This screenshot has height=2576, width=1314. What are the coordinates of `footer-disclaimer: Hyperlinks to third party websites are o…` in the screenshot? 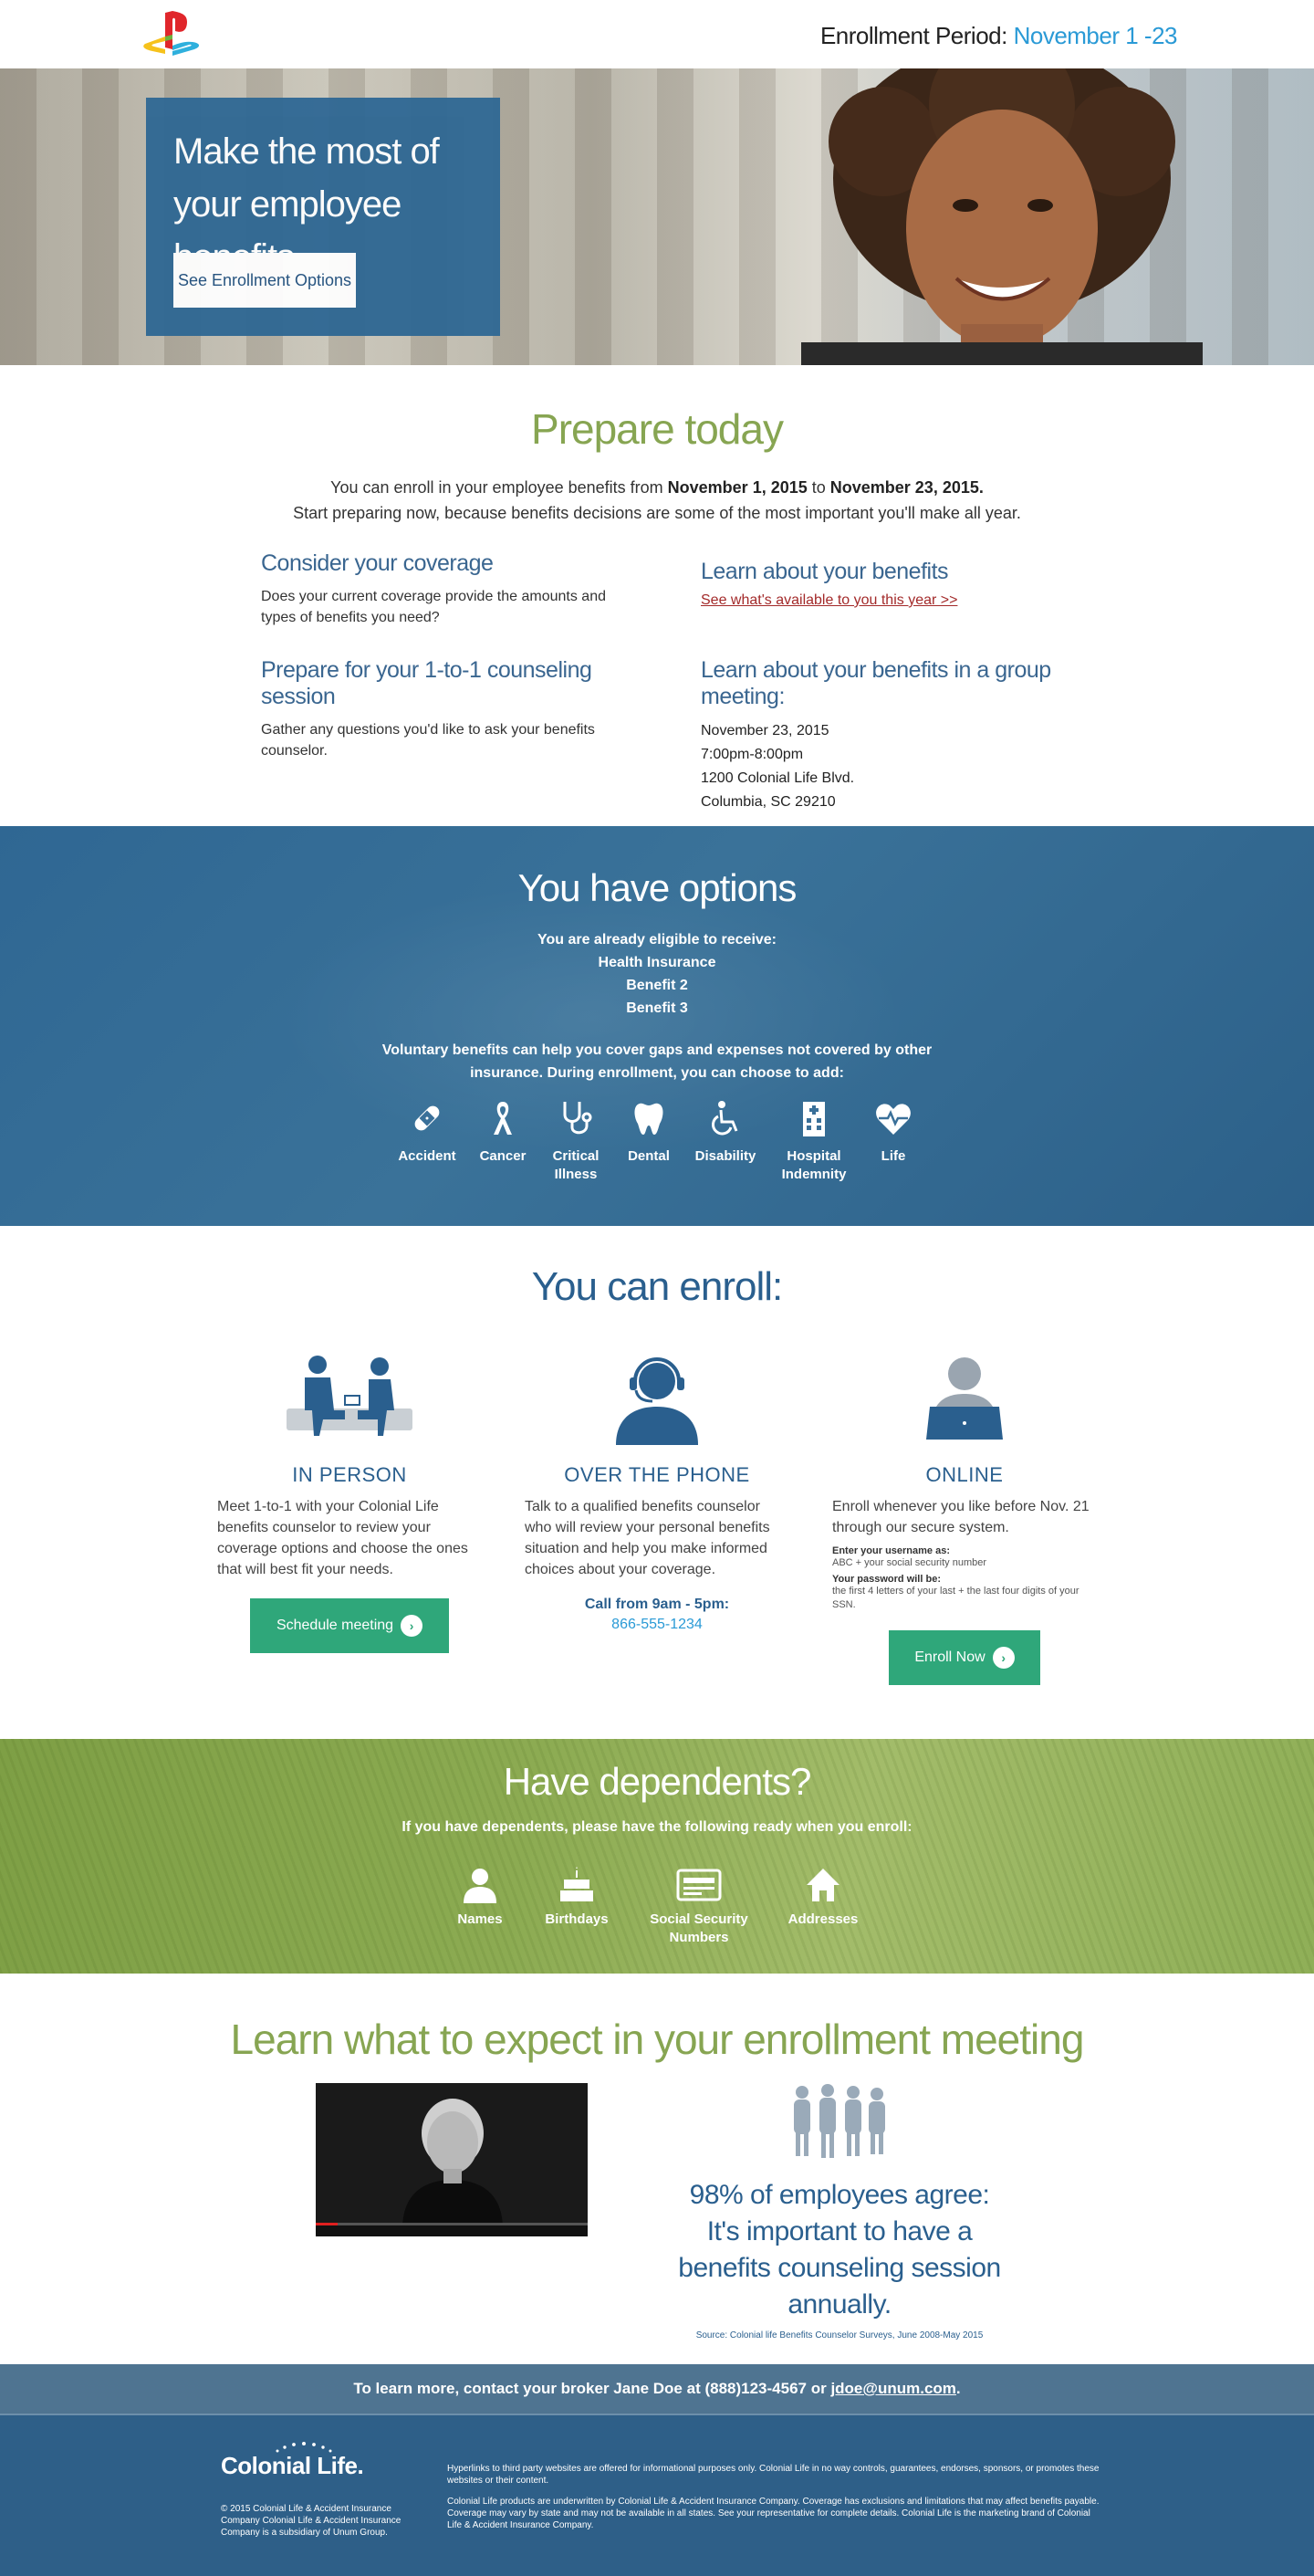 It's located at (775, 2497).